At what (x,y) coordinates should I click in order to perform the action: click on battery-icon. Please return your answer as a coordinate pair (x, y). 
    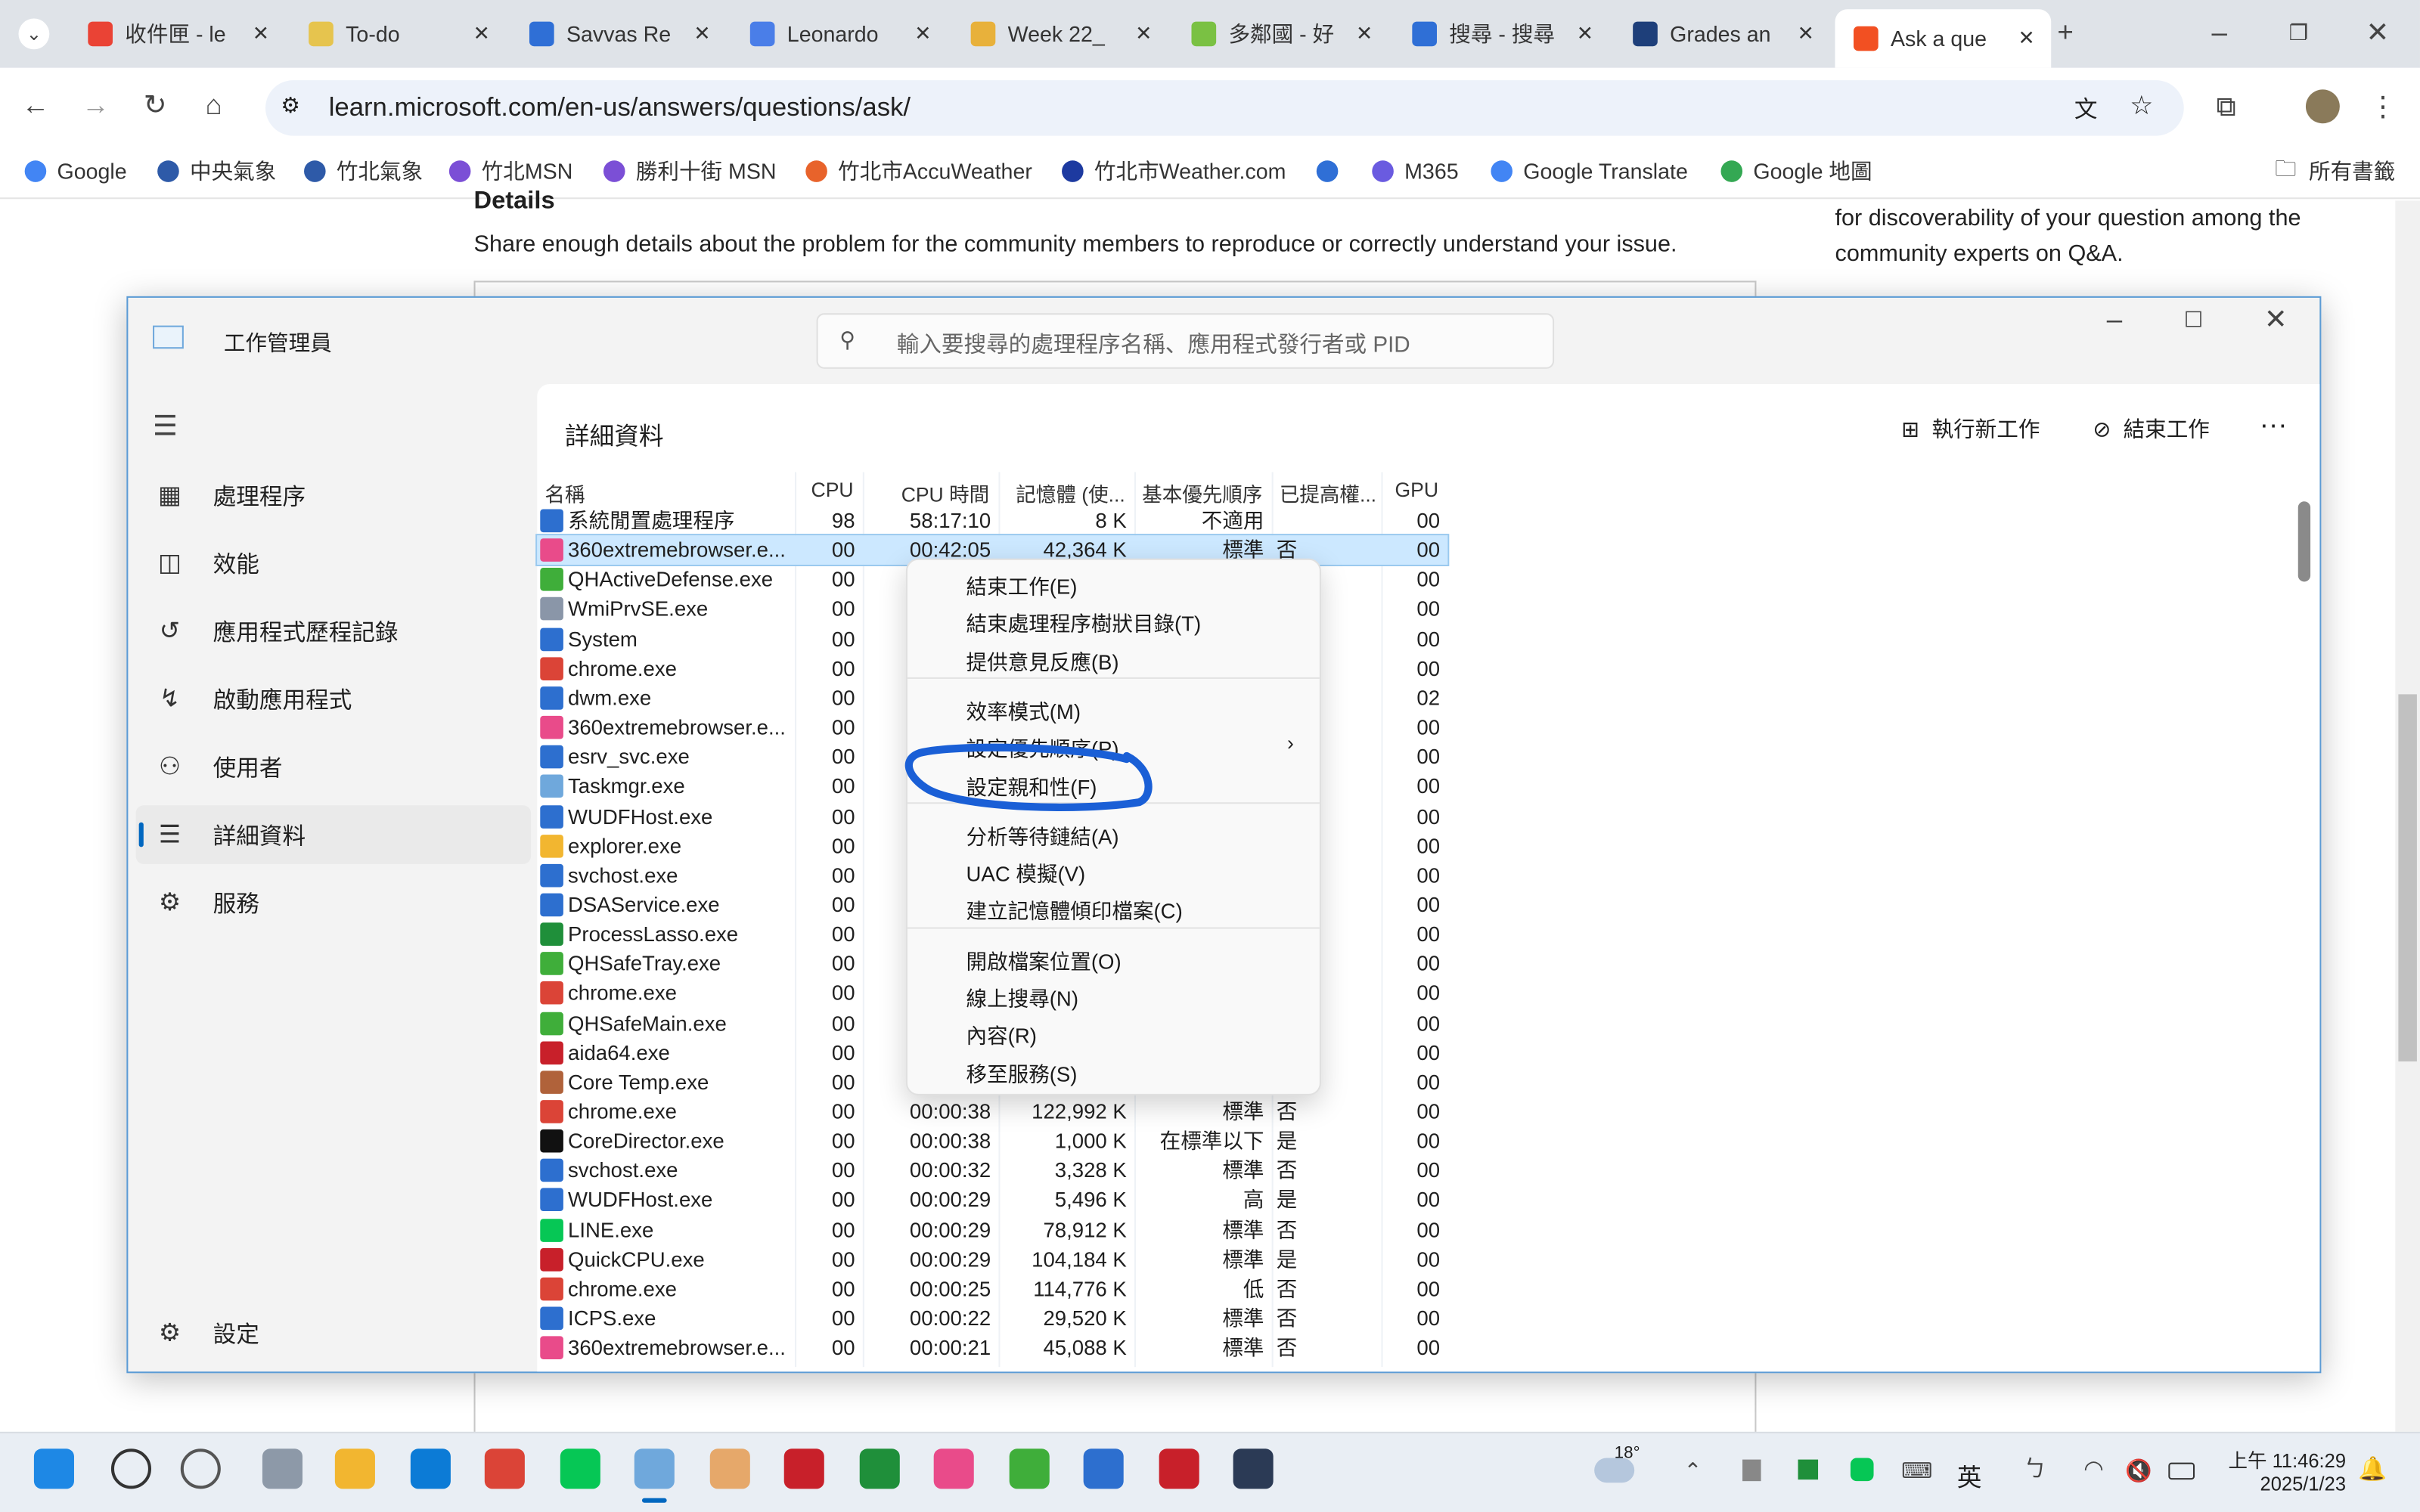
    Looking at the image, I should click on (2181, 1471).